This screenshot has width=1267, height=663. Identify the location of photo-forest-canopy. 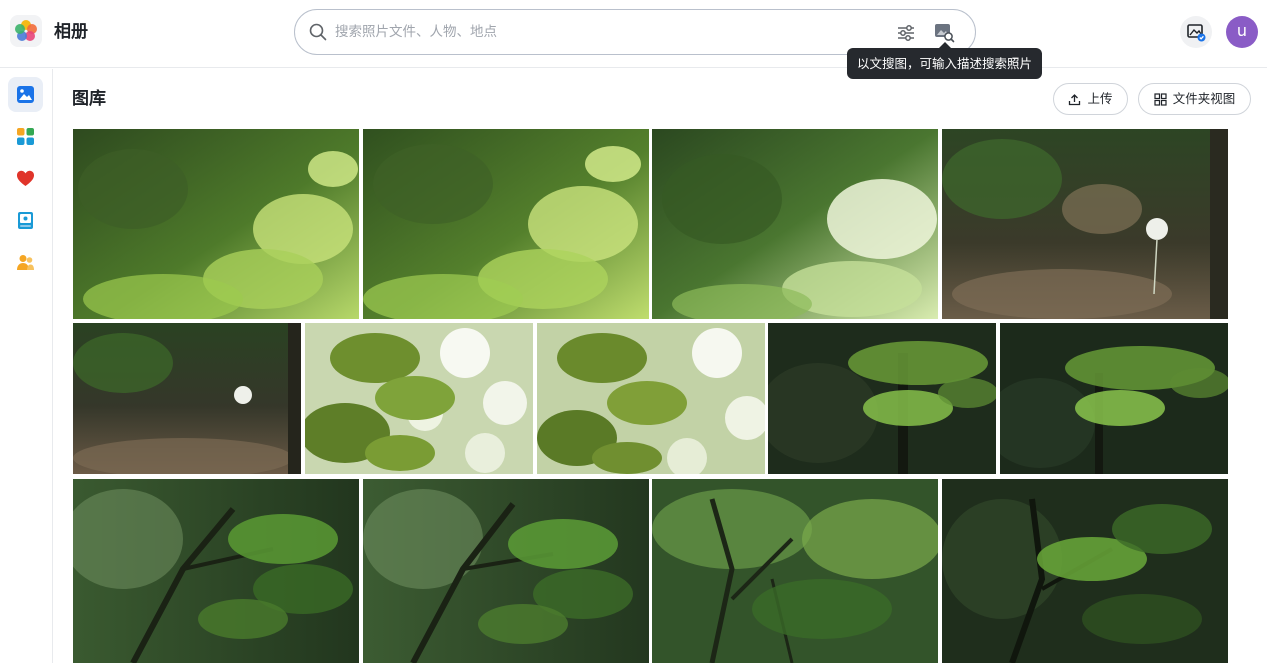
(795, 571).